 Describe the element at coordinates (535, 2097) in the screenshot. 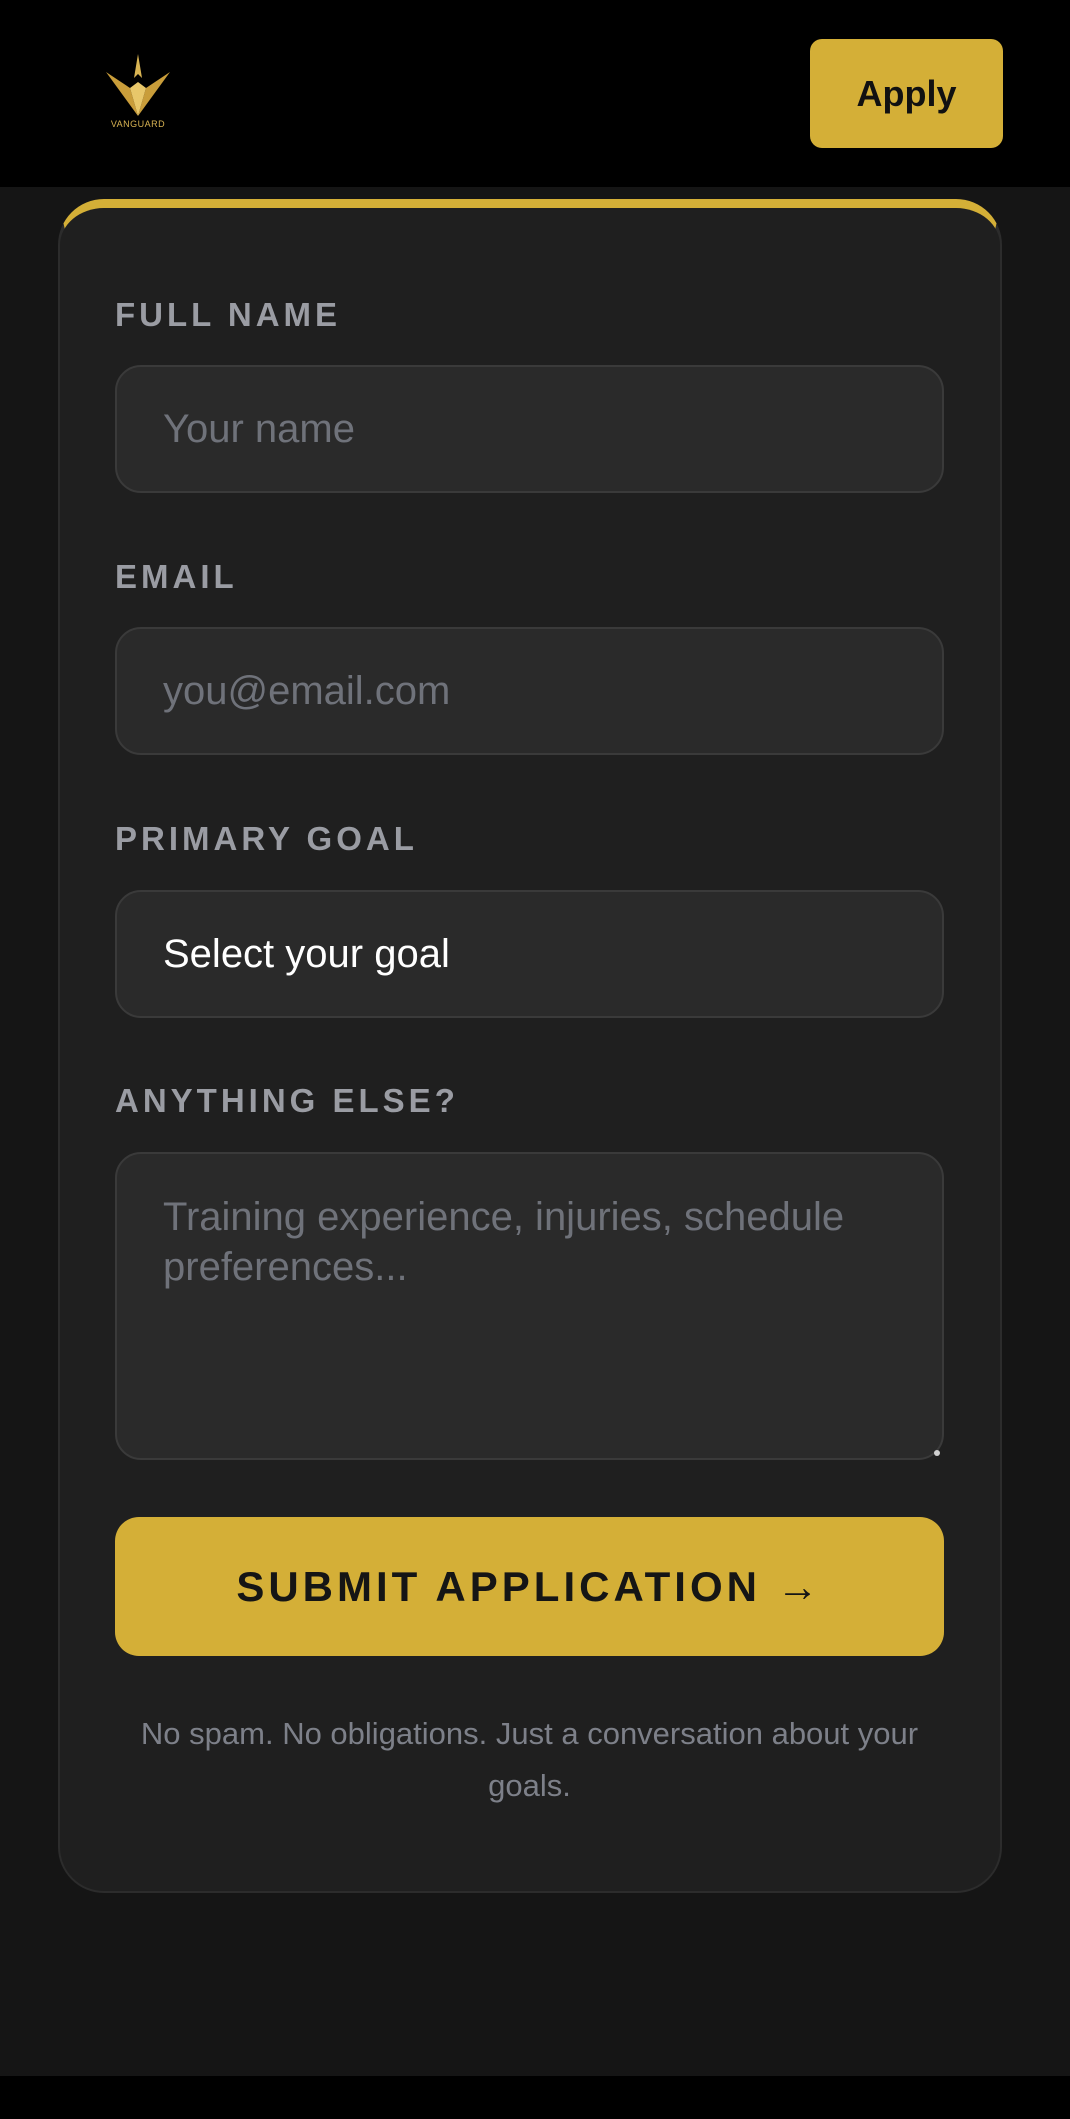

I see `footer-bar` at that location.